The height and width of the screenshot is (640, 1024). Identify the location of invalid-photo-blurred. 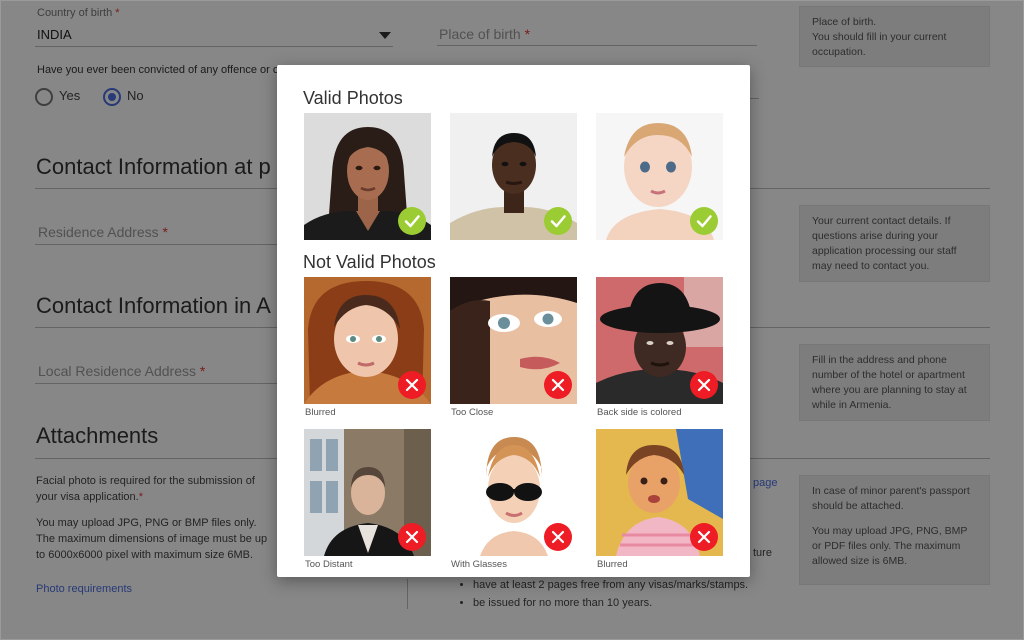
(367, 340).